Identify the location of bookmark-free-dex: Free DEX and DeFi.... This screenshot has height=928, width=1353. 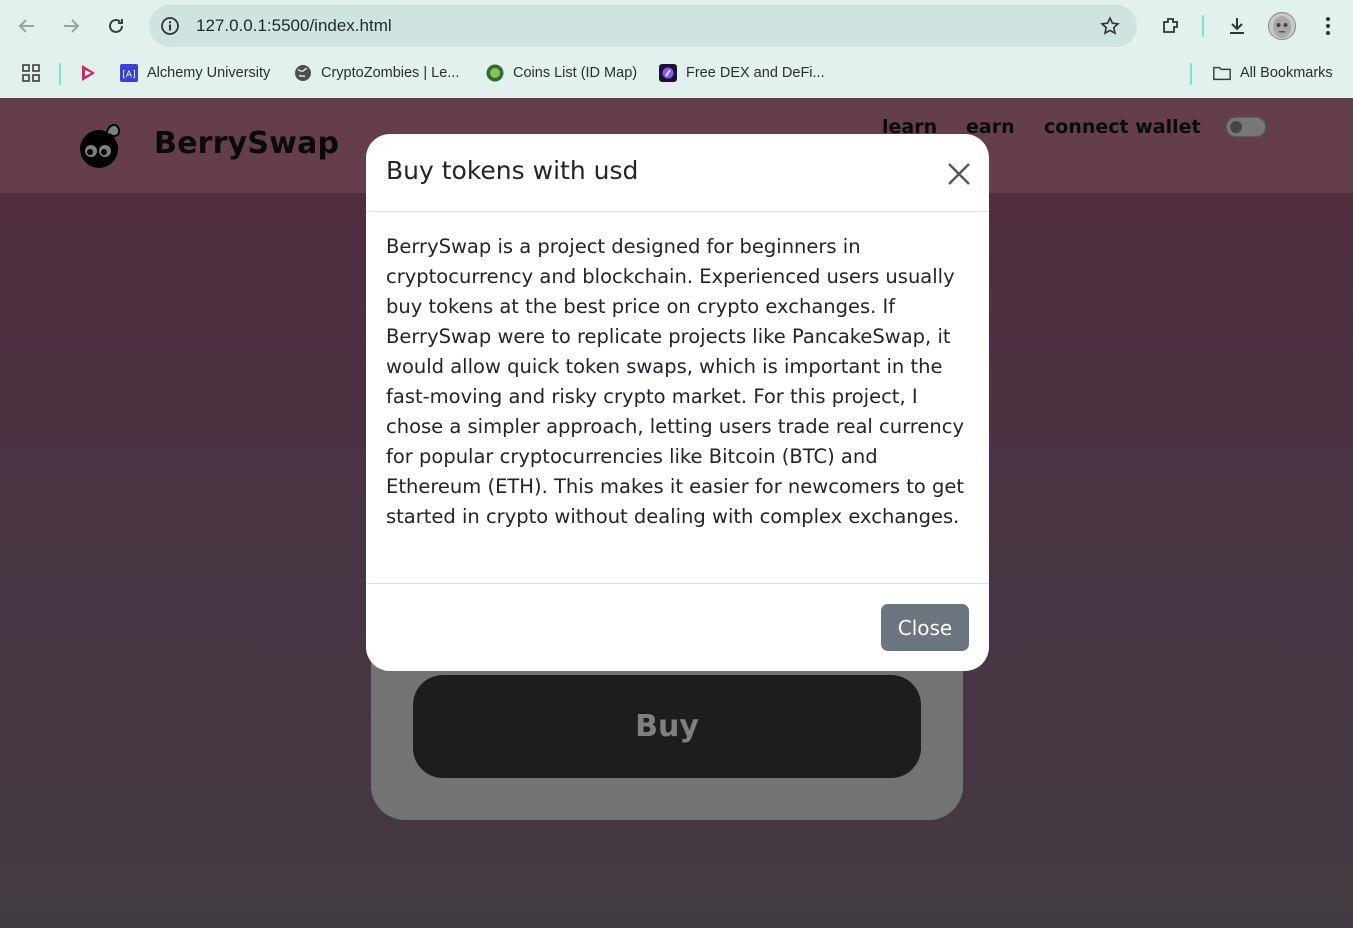
(741, 73).